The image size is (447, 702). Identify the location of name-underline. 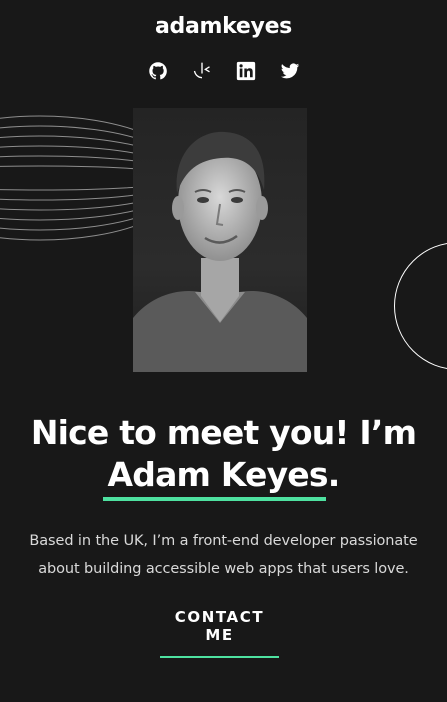
(214, 499).